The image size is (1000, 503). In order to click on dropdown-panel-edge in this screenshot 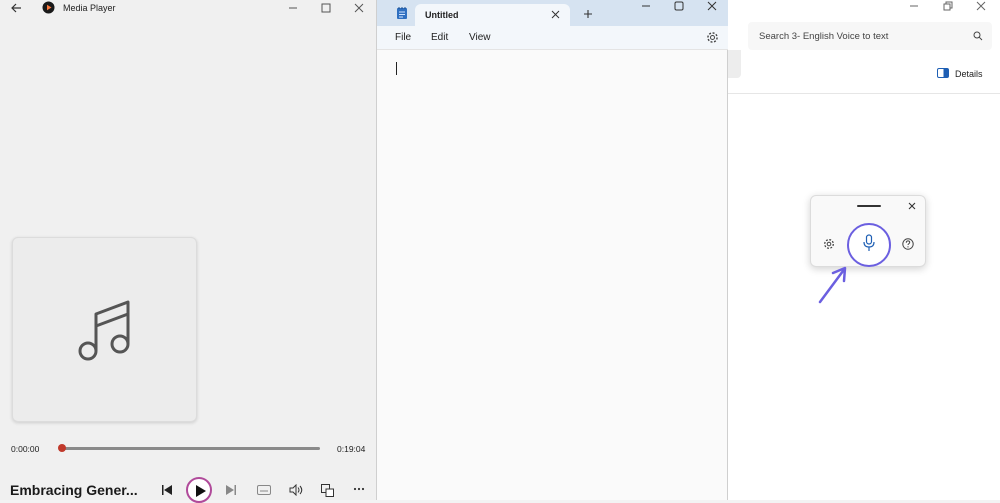, I will do `click(734, 64)`.